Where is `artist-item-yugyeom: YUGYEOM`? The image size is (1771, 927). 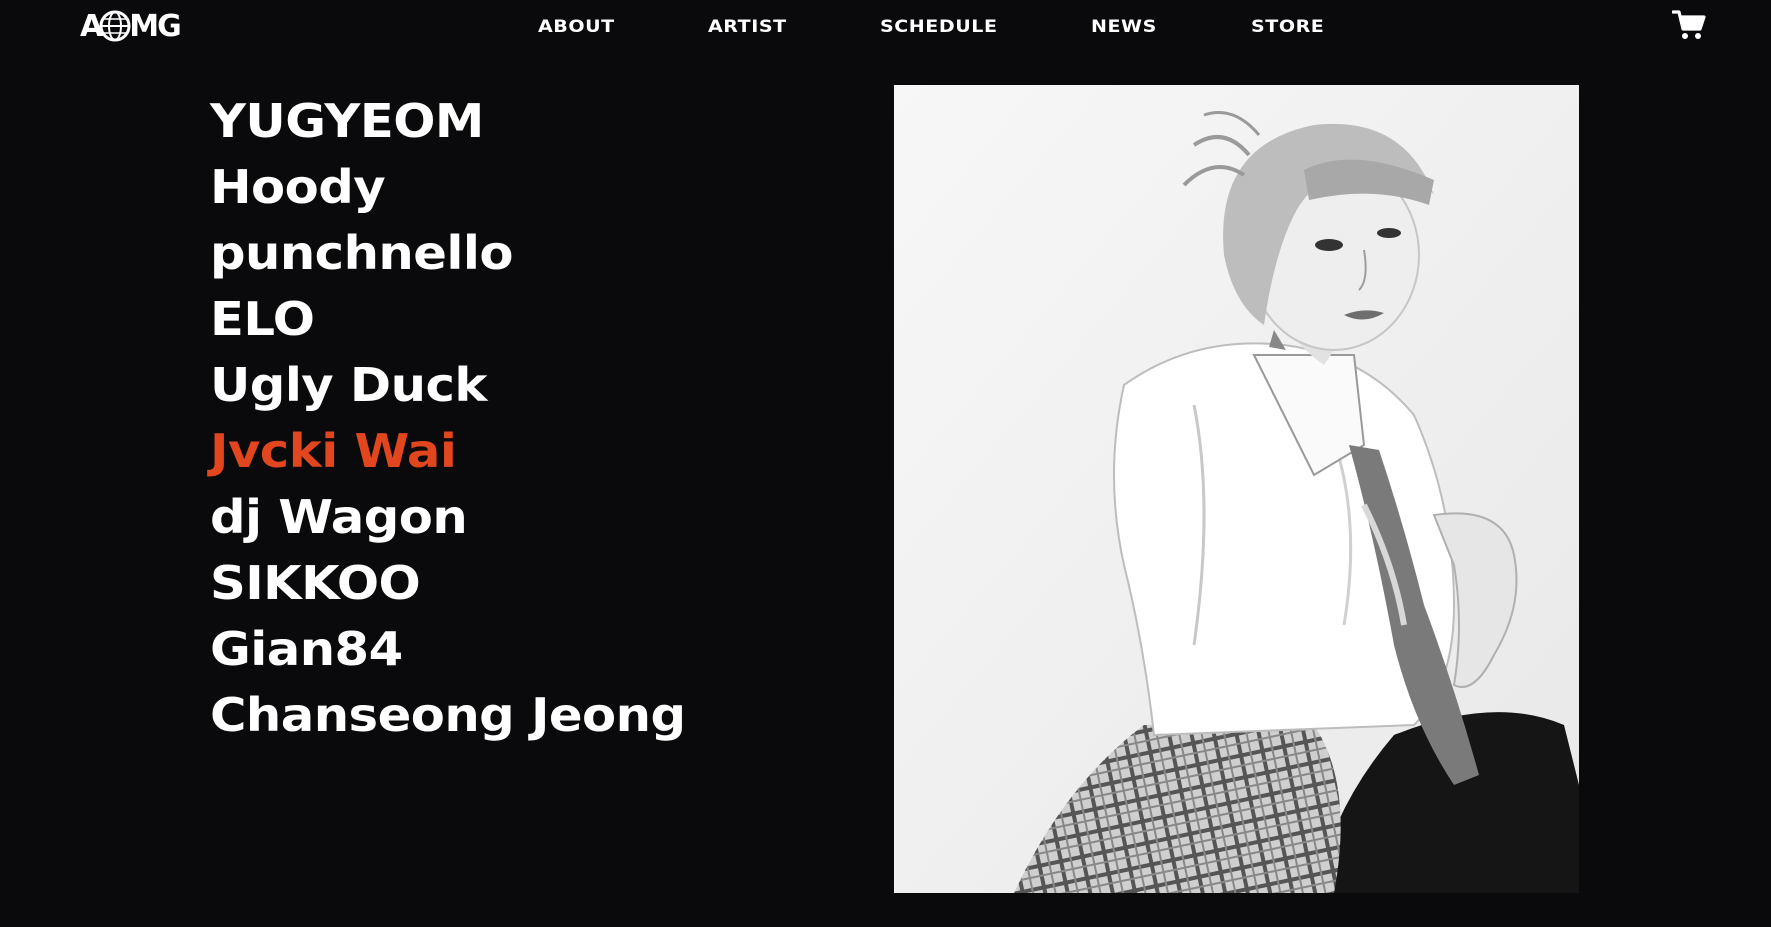
artist-item-yugyeom: YUGYEOM is located at coordinates (447, 121).